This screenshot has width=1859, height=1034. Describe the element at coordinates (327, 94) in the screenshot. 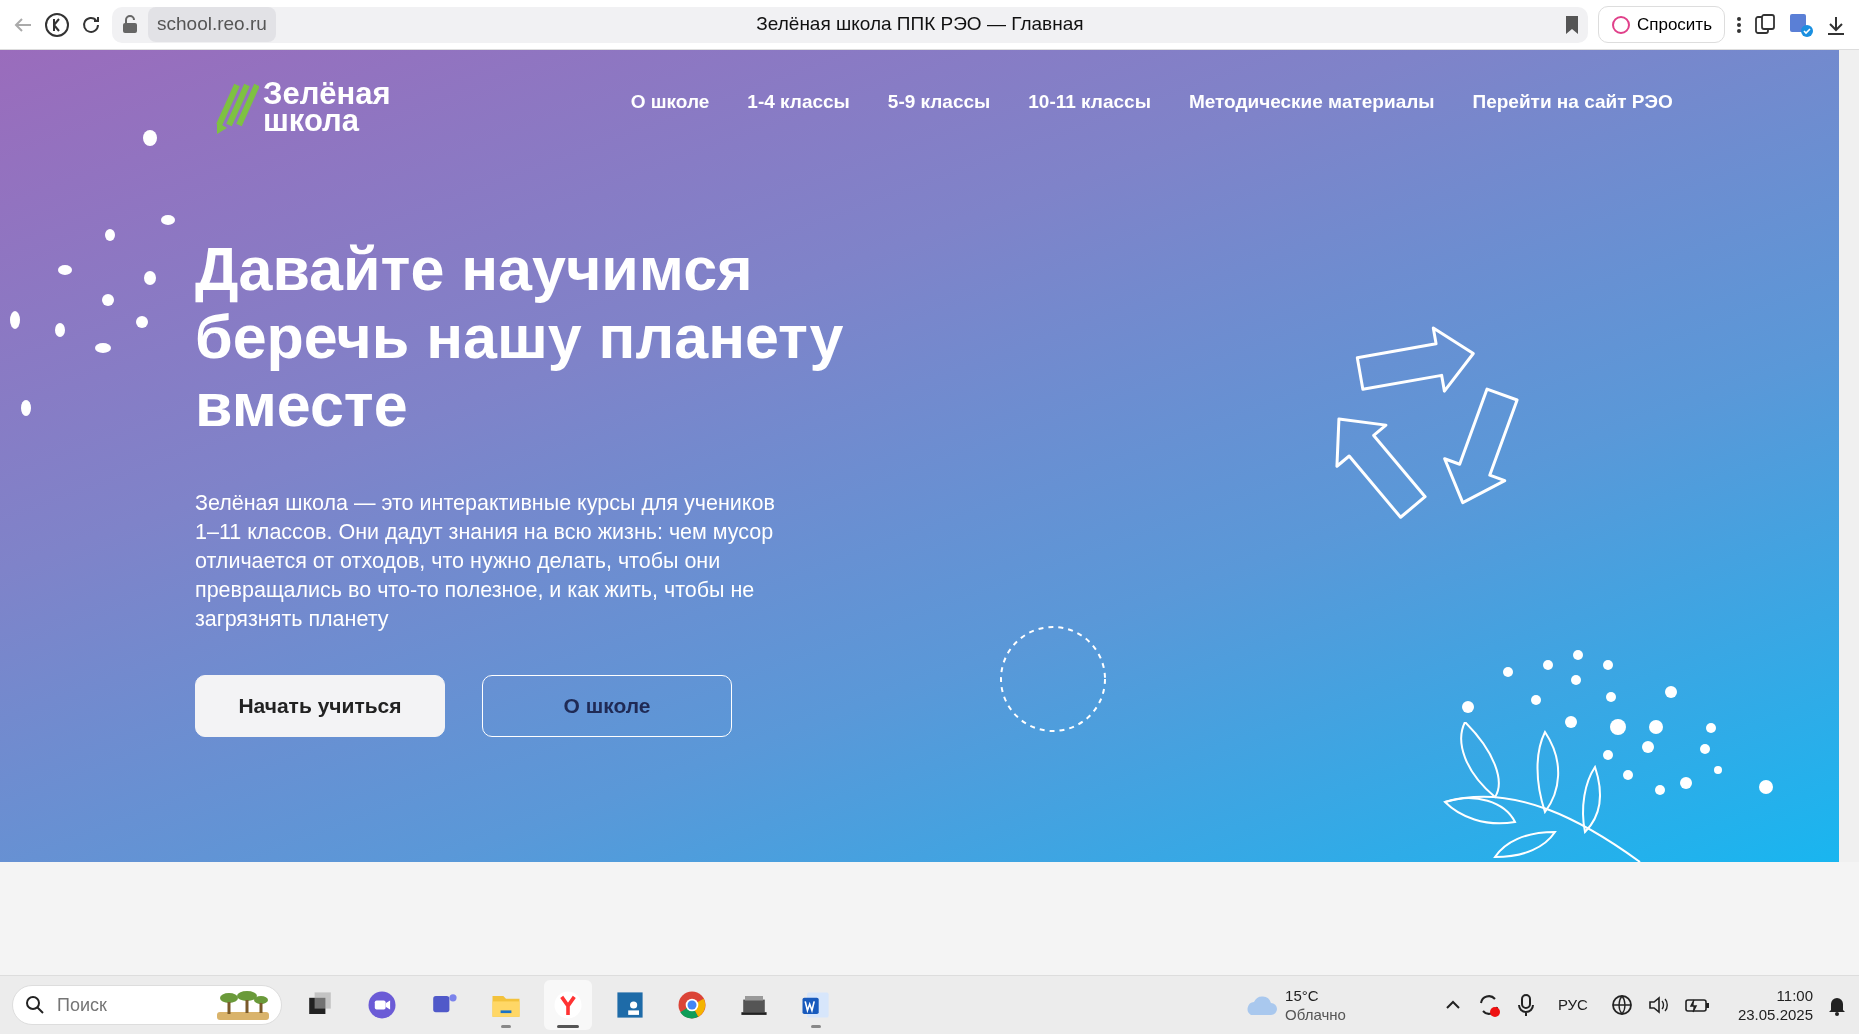

I see `logo-text: Зелёная` at that location.